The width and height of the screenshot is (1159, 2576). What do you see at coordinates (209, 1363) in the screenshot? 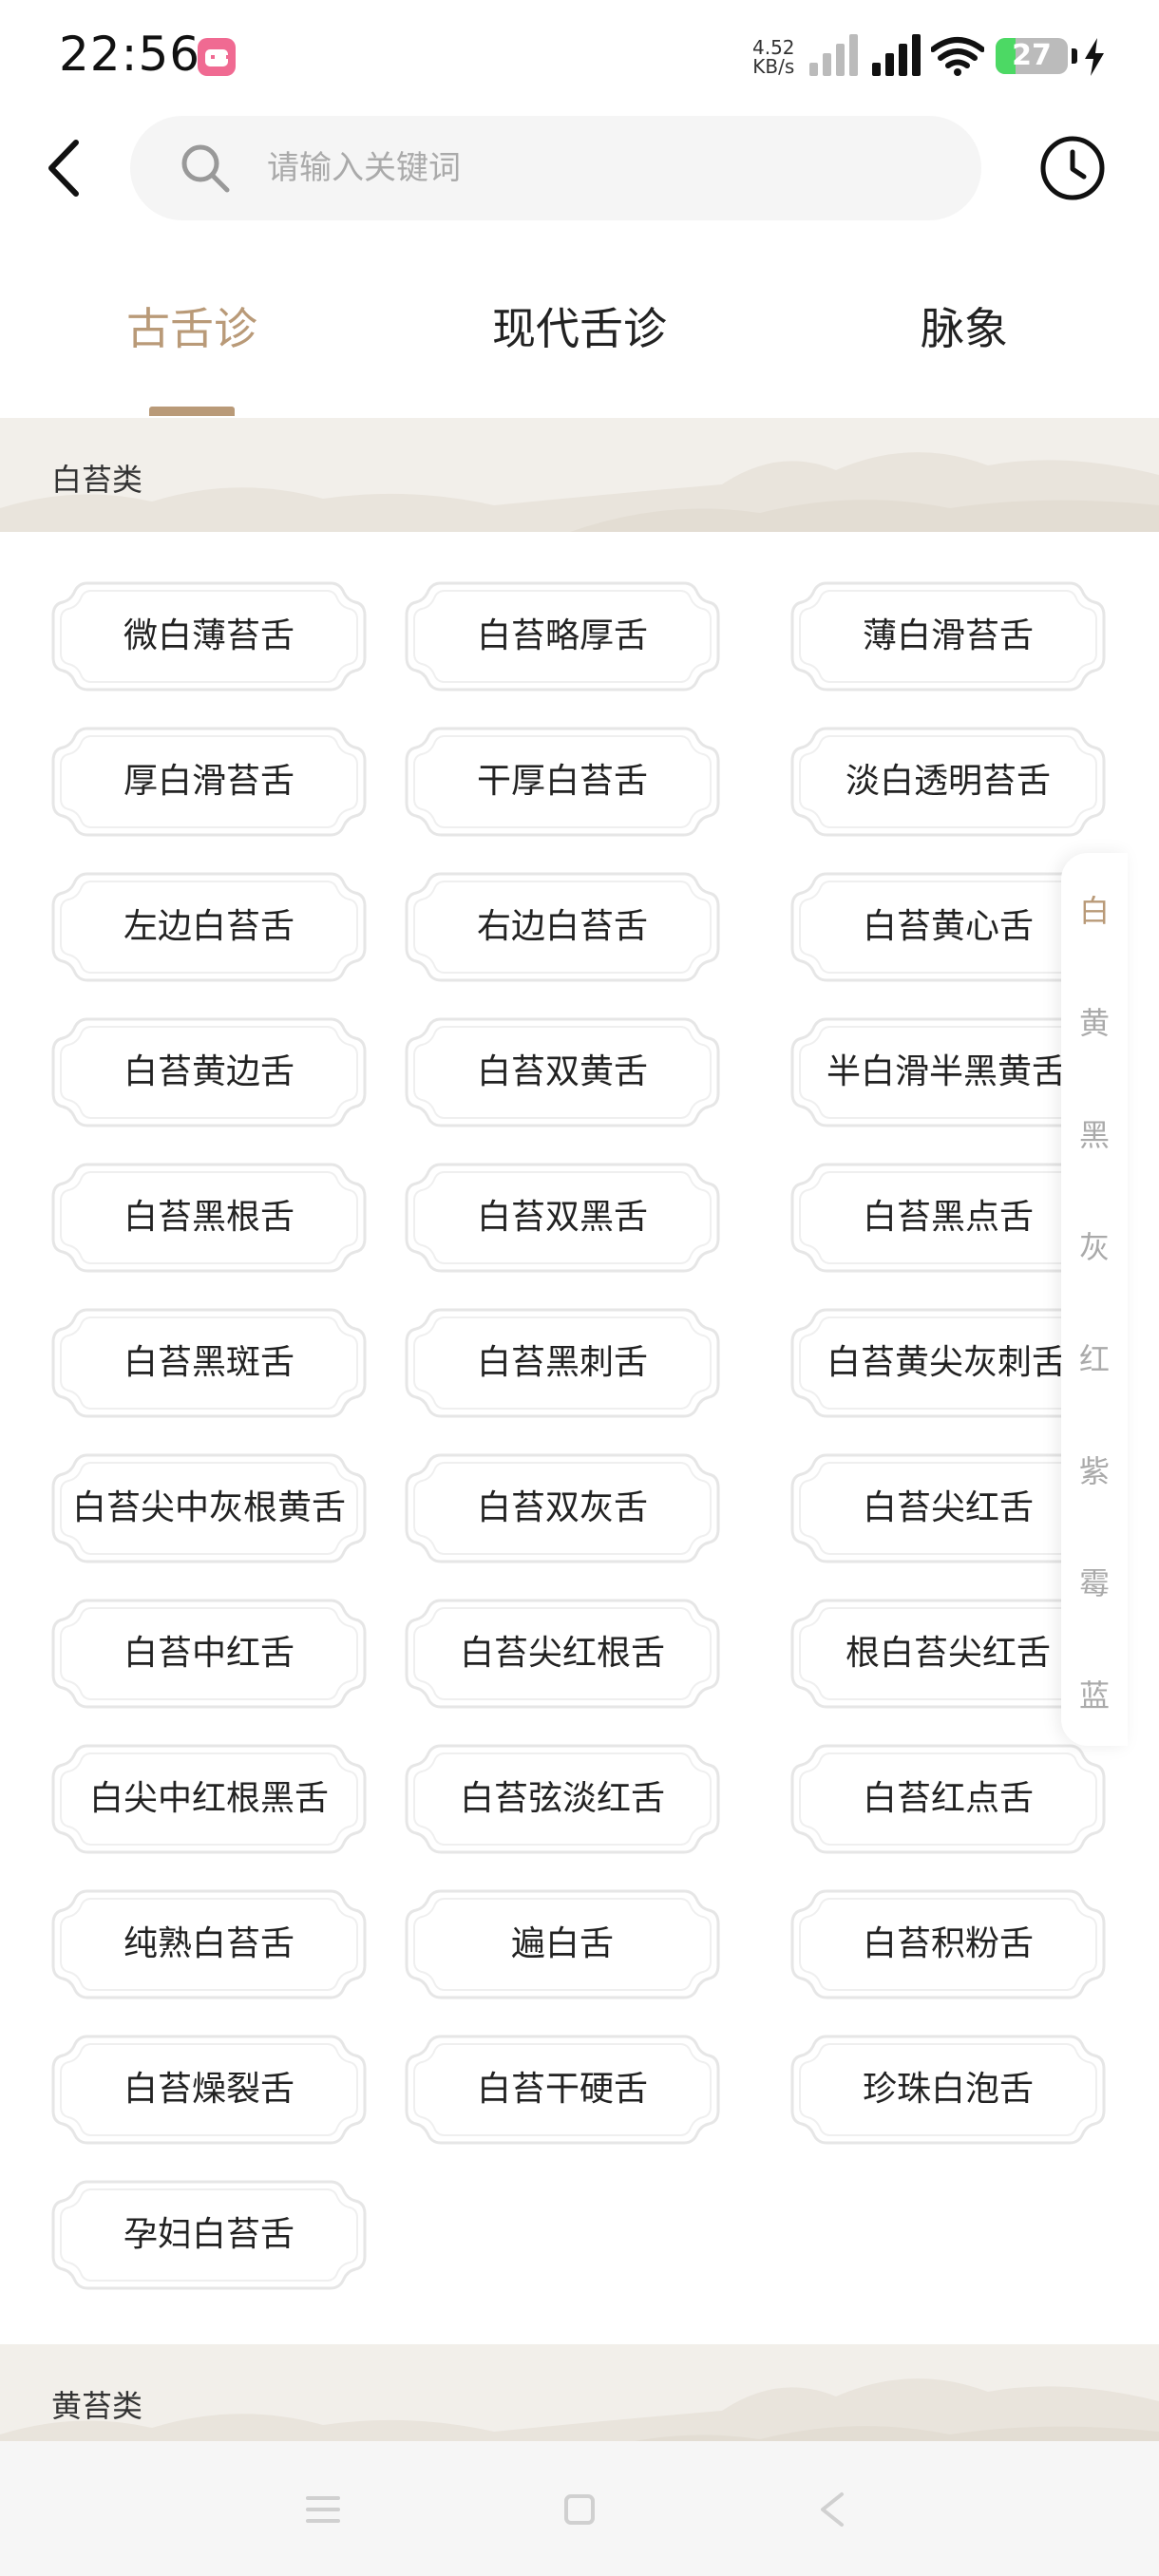
I see `tag-item: 白苔黑斑舌` at bounding box center [209, 1363].